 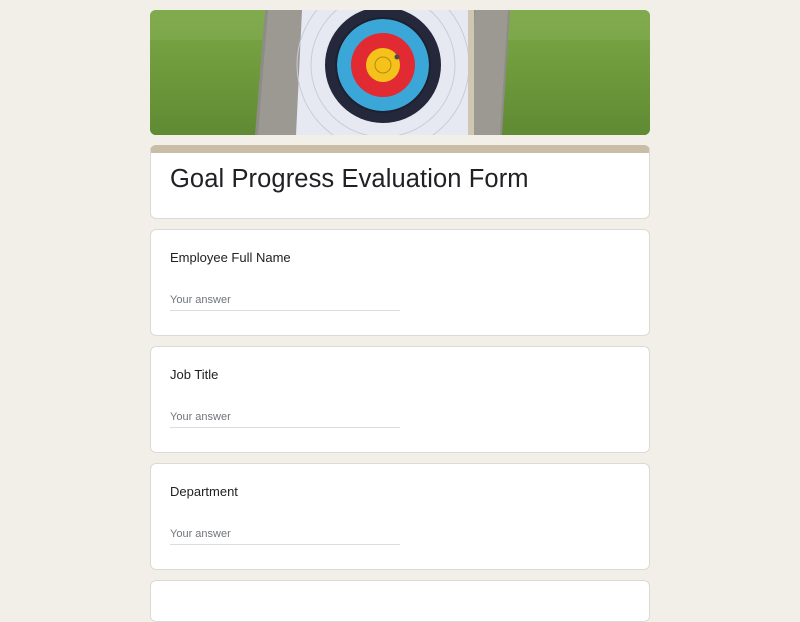 What do you see at coordinates (349, 179) in the screenshot?
I see `form-title: Goal Progress Evaluation Form` at bounding box center [349, 179].